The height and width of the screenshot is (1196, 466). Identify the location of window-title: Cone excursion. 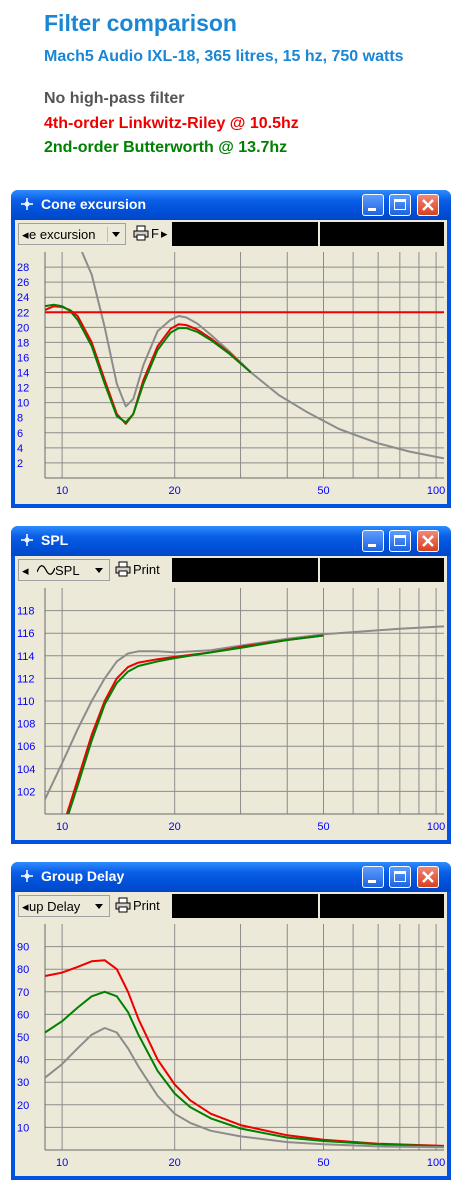
(94, 204).